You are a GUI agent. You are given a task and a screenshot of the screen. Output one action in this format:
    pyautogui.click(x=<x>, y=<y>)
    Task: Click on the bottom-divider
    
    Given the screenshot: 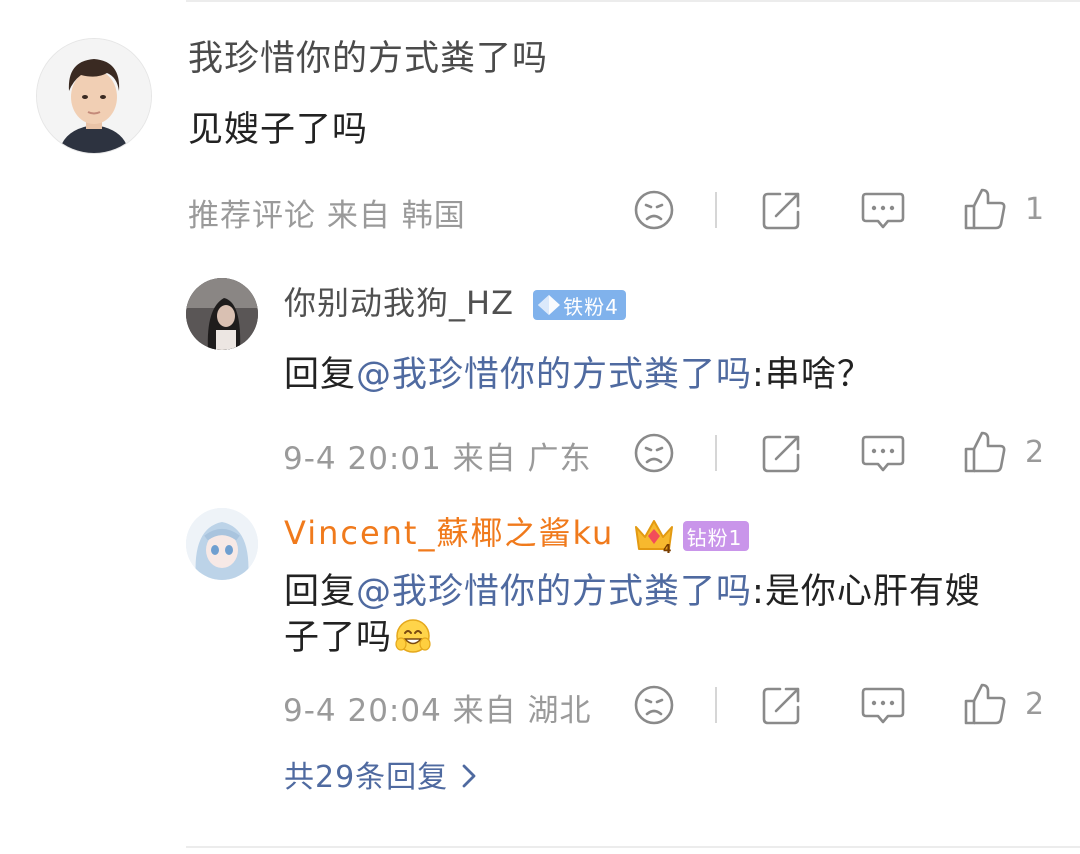 What is the action you would take?
    pyautogui.click(x=633, y=847)
    